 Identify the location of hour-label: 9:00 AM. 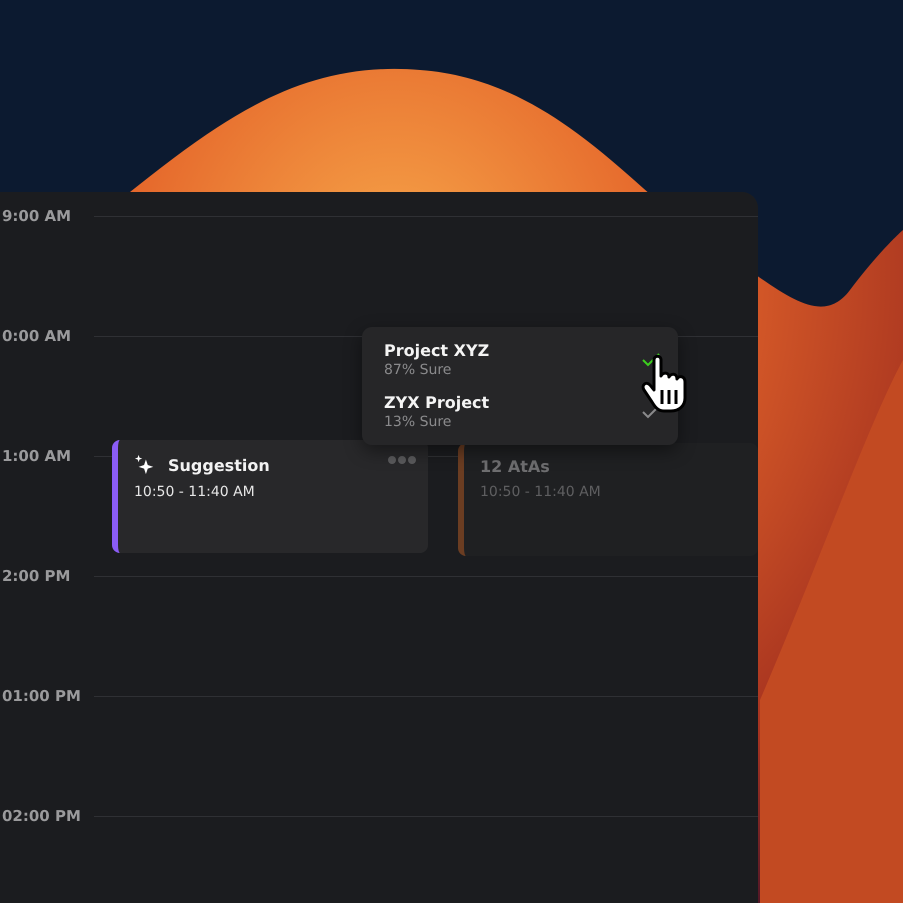
(36, 216).